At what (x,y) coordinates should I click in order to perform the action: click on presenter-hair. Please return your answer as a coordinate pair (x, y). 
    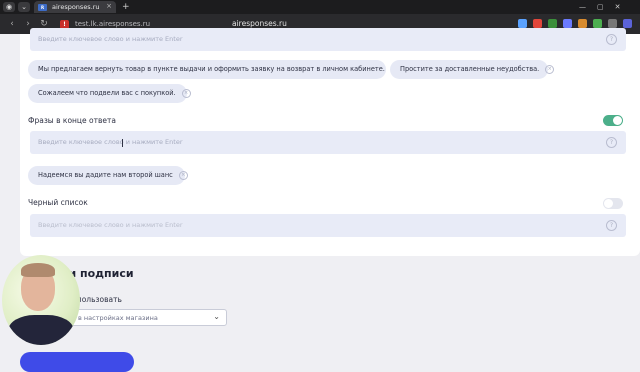
    Looking at the image, I should click on (38, 270).